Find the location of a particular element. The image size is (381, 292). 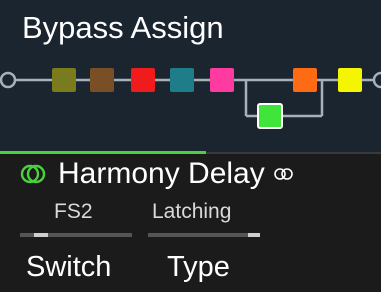

input-endpoint is located at coordinates (8, 80).